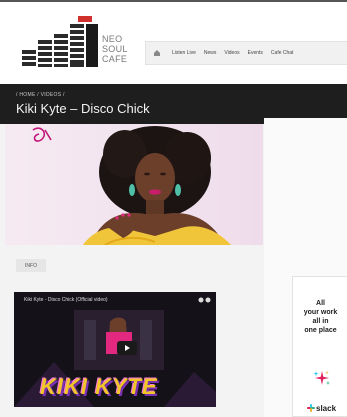  What do you see at coordinates (326, 408) in the screenshot?
I see `ad-brand-label: slack` at bounding box center [326, 408].